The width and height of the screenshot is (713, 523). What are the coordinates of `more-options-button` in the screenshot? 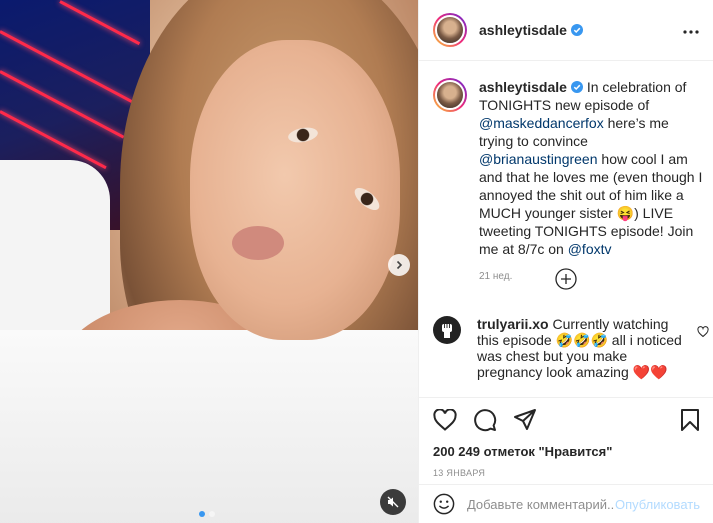 It's located at (691, 30).